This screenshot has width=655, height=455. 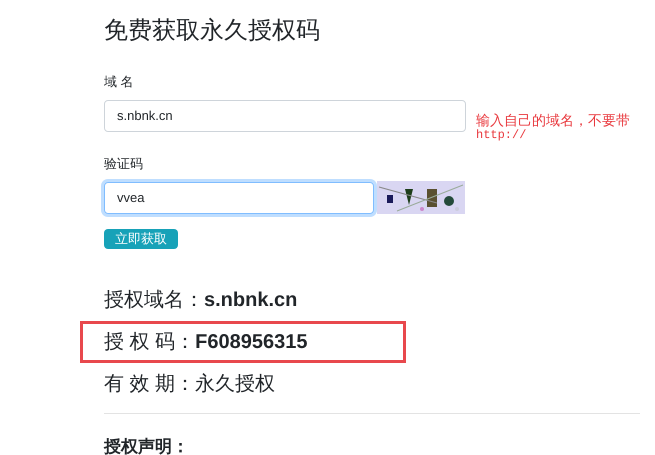 I want to click on field-label: 验证码, so click(x=123, y=163).